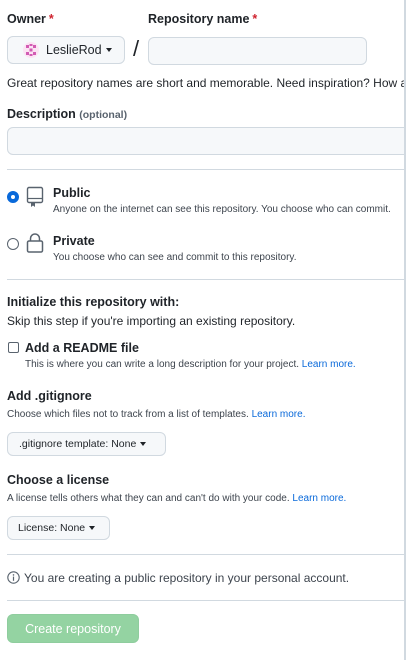 The image size is (406, 660). What do you see at coordinates (78, 444) in the screenshot?
I see `gitignore-template-label: .gitignore template: None` at bounding box center [78, 444].